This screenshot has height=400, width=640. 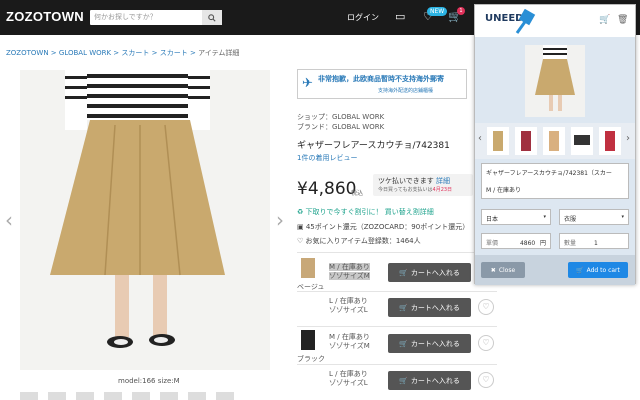 What do you see at coordinates (516, 241) in the screenshot?
I see `price-field: 單價 4860 円` at bounding box center [516, 241].